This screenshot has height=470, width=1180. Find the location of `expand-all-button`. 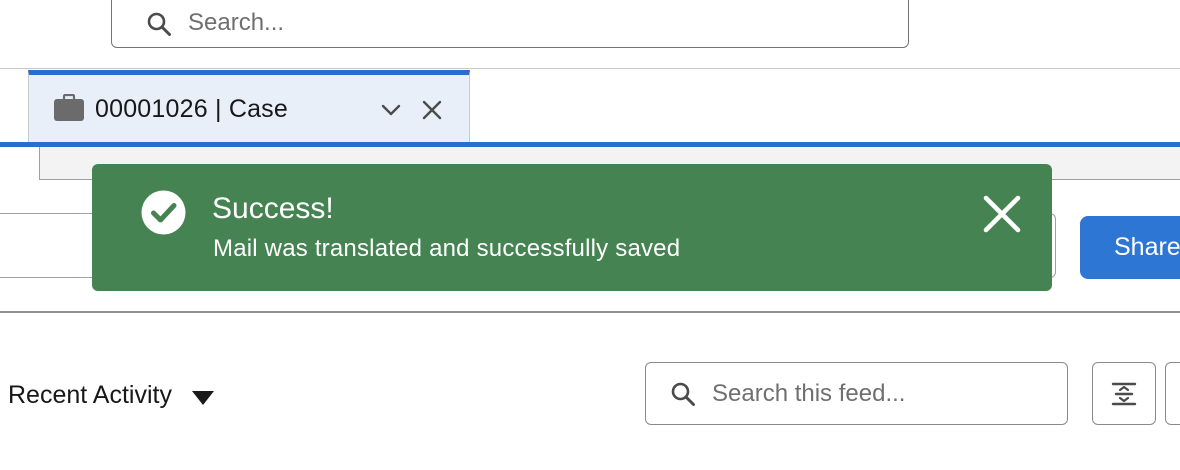

expand-all-button is located at coordinates (1124, 393).